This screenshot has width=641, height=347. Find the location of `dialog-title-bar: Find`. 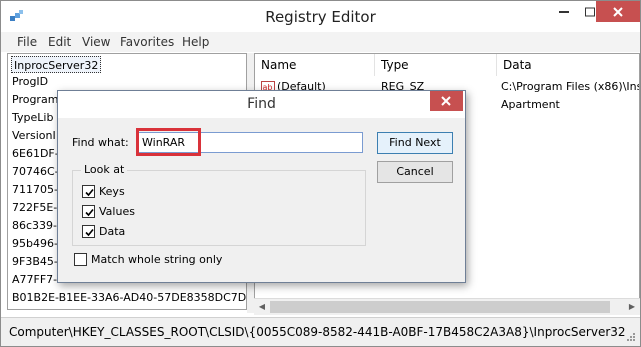

dialog-title-bar: Find is located at coordinates (261, 104).